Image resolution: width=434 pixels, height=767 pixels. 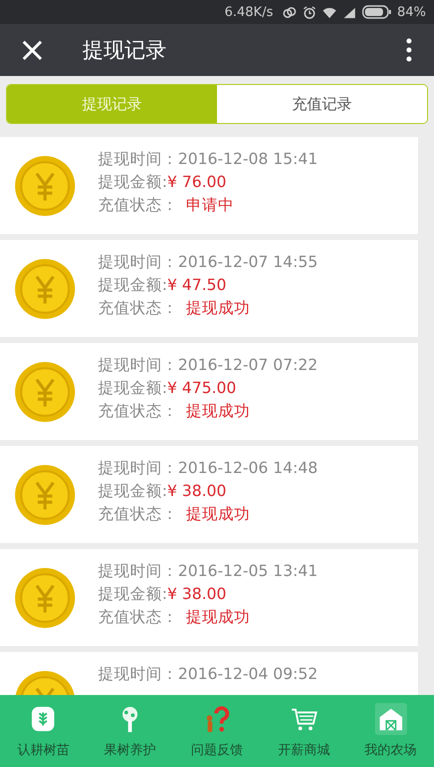 What do you see at coordinates (249, 12) in the screenshot?
I see `network-speed: 6.48K/s` at bounding box center [249, 12].